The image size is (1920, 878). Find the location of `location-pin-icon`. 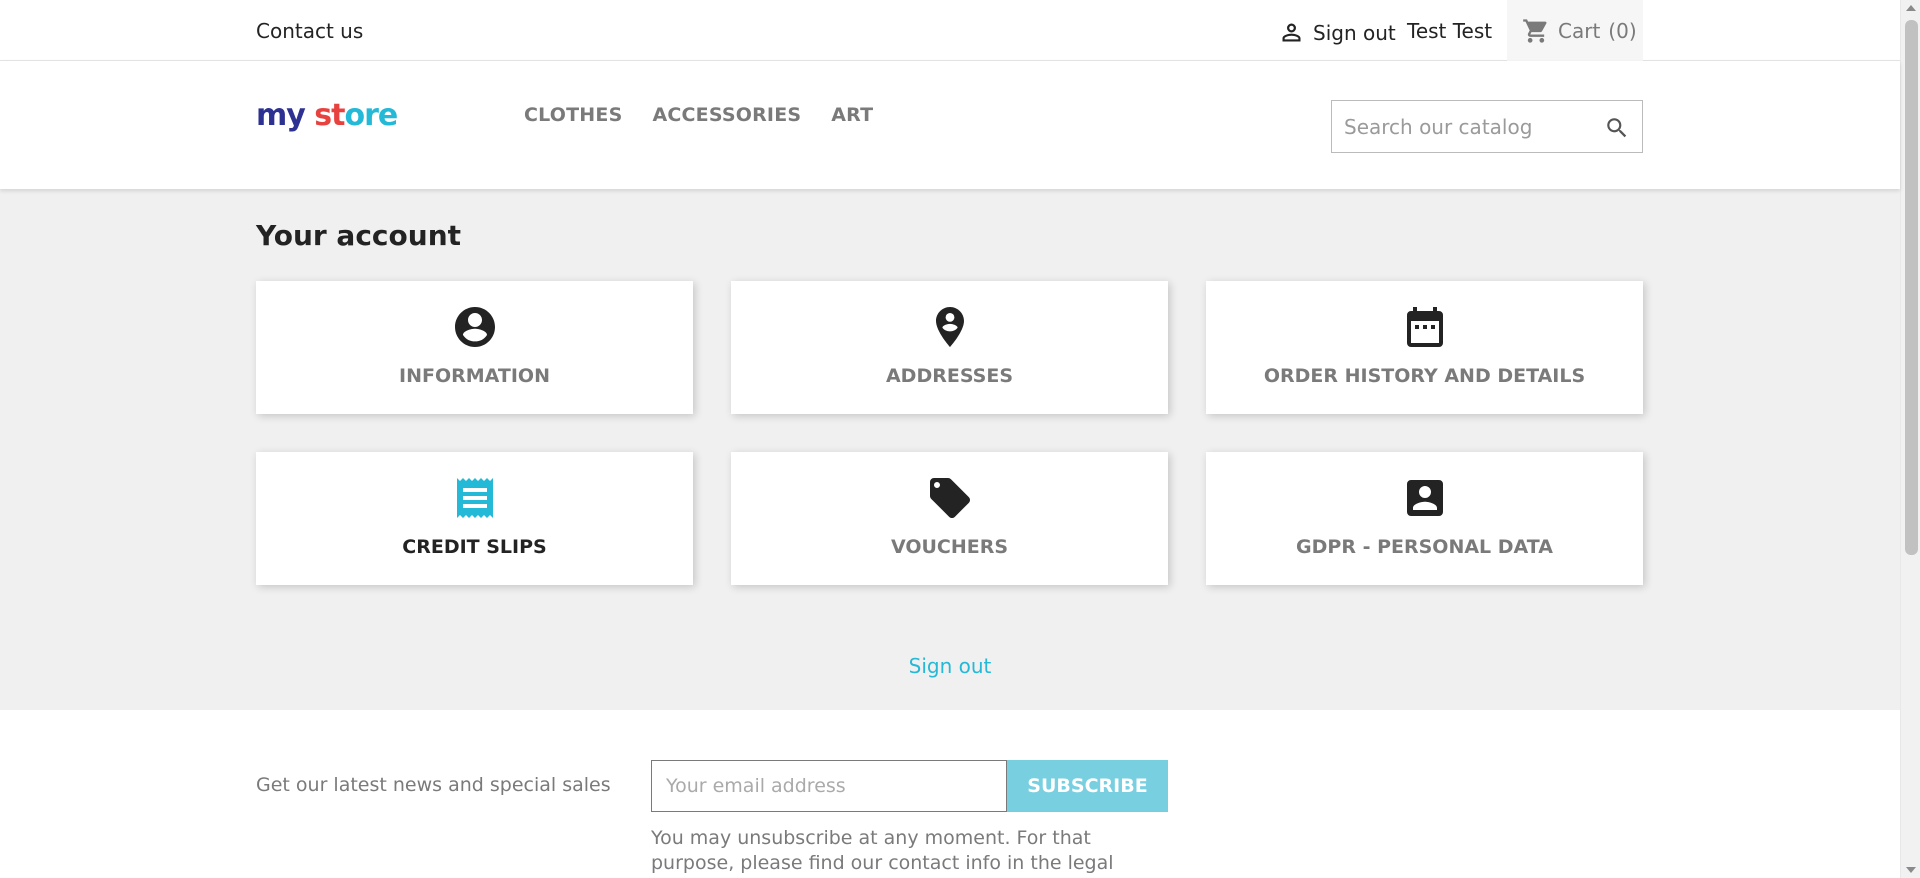

location-pin-icon is located at coordinates (949, 327).